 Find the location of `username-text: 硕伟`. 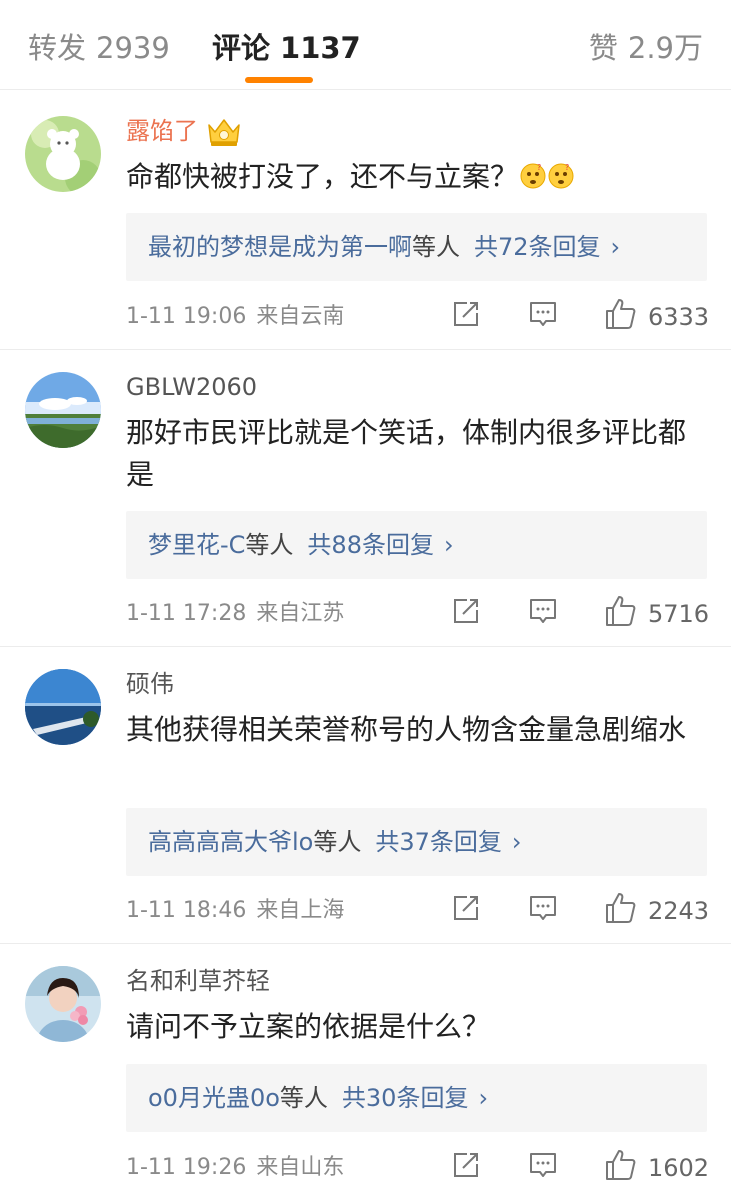

username-text: 硕伟 is located at coordinates (150, 684).